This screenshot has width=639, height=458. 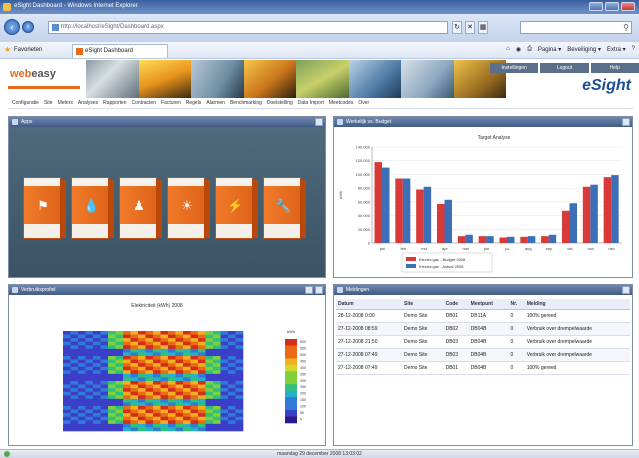 What do you see at coordinates (576, 27) in the screenshot?
I see `search-input: ⚲` at bounding box center [576, 27].